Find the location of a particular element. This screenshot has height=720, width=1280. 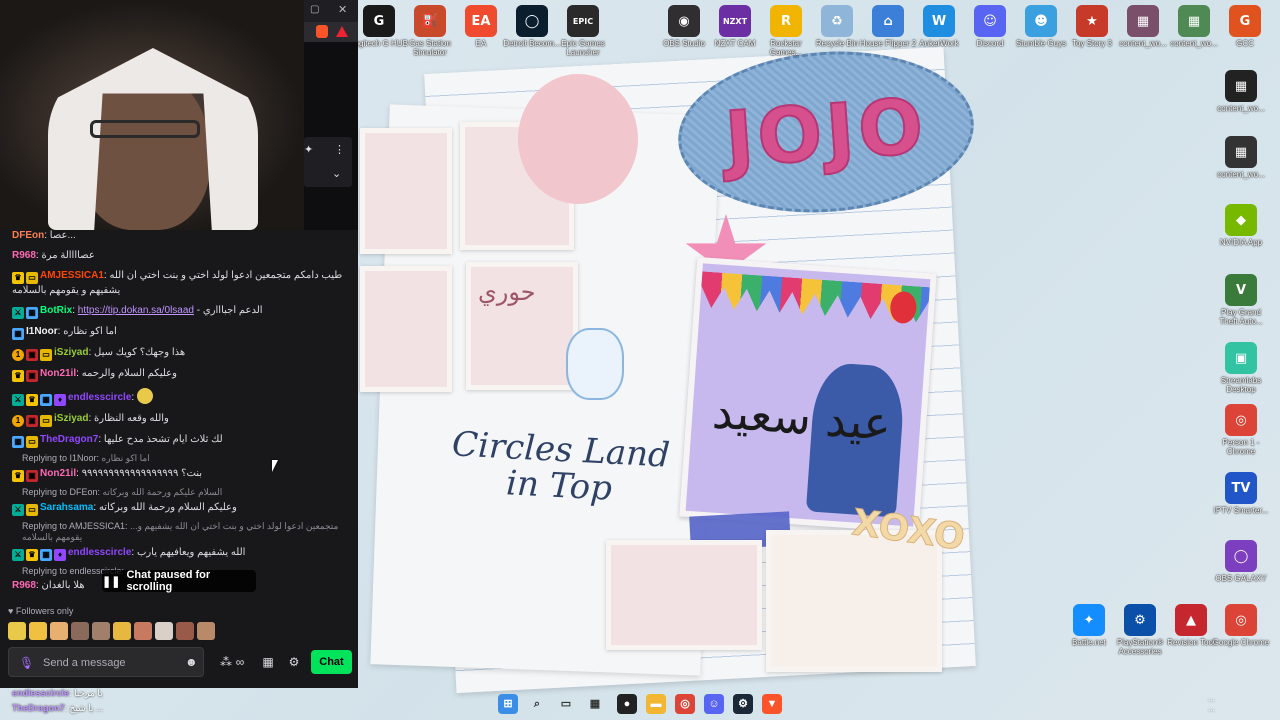

pin-icon: ✦ is located at coordinates (308, 149).